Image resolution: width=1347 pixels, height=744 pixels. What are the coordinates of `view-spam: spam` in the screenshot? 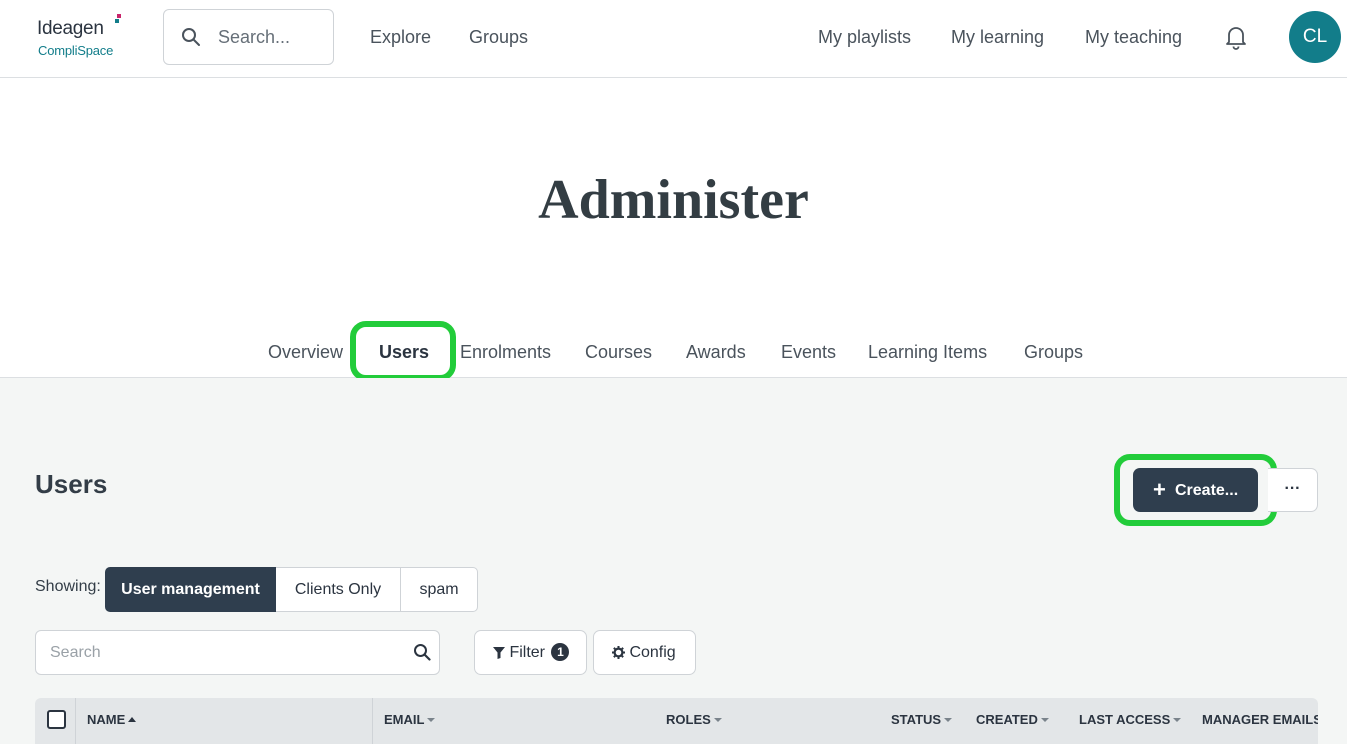 It's located at (439, 589).